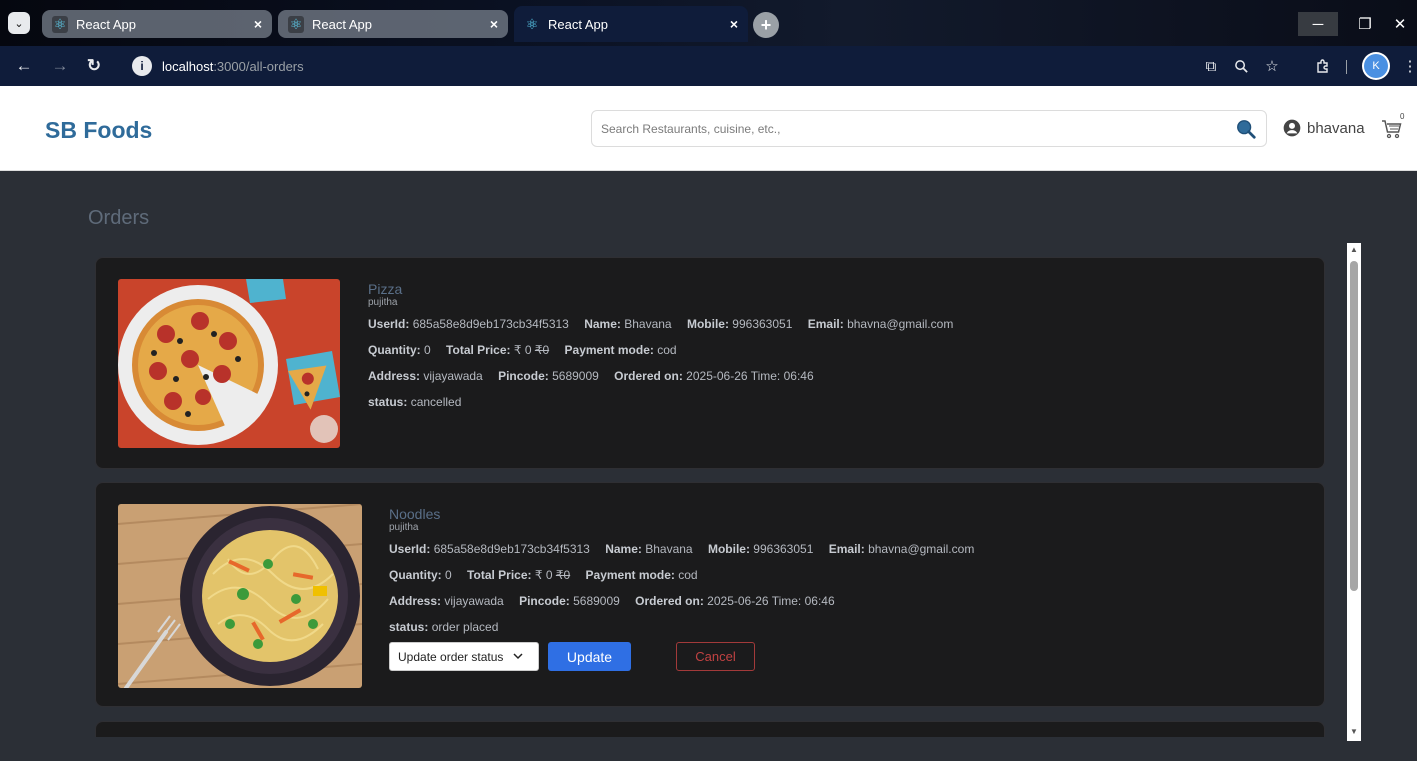 The width and height of the screenshot is (1417, 761). I want to click on app-header: SB Foods bhavana 0, so click(708, 128).